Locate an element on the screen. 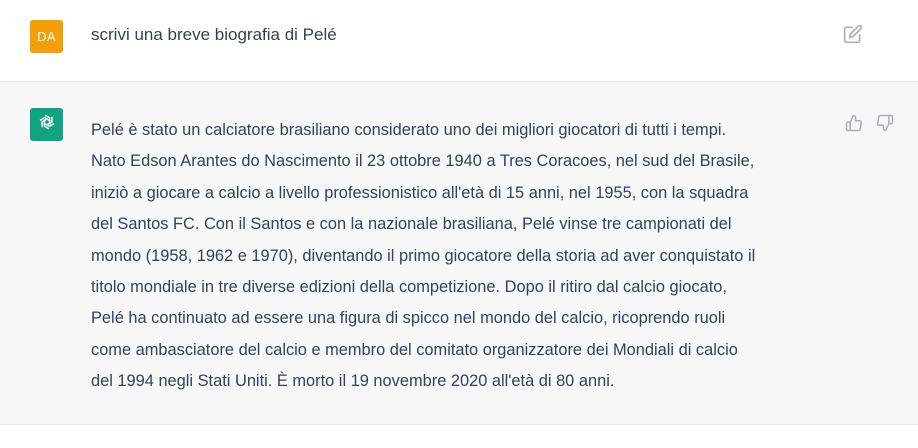 This screenshot has height=448, width=918. page-background is located at coordinates (459, 436).